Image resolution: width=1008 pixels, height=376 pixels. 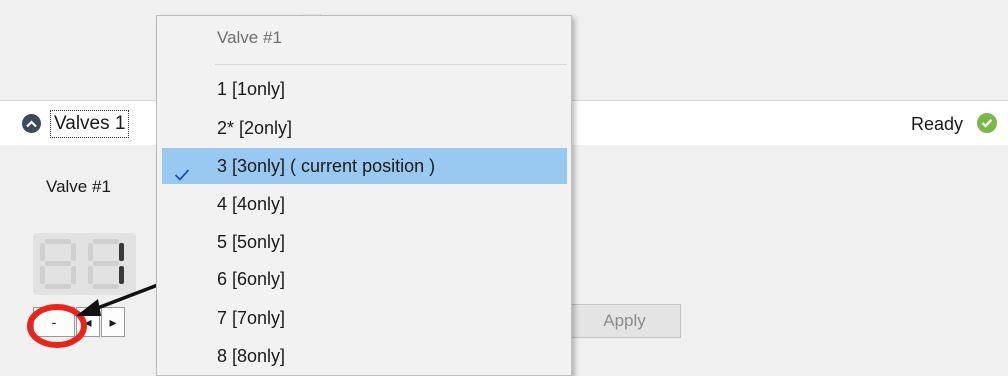 What do you see at coordinates (84, 264) in the screenshot?
I see `seven-segment-display` at bounding box center [84, 264].